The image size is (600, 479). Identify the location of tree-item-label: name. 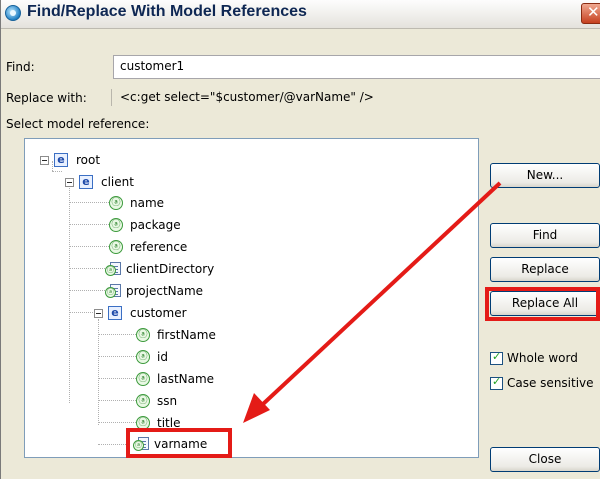
(147, 203).